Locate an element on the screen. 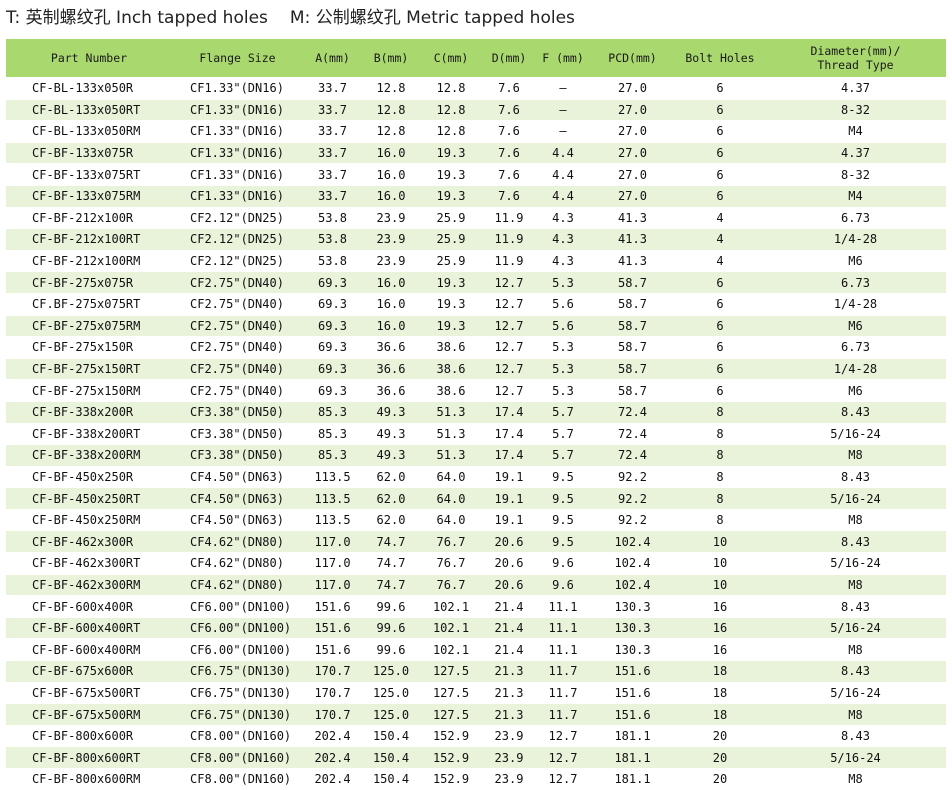  pcd-cell: 151.6 is located at coordinates (632, 692).